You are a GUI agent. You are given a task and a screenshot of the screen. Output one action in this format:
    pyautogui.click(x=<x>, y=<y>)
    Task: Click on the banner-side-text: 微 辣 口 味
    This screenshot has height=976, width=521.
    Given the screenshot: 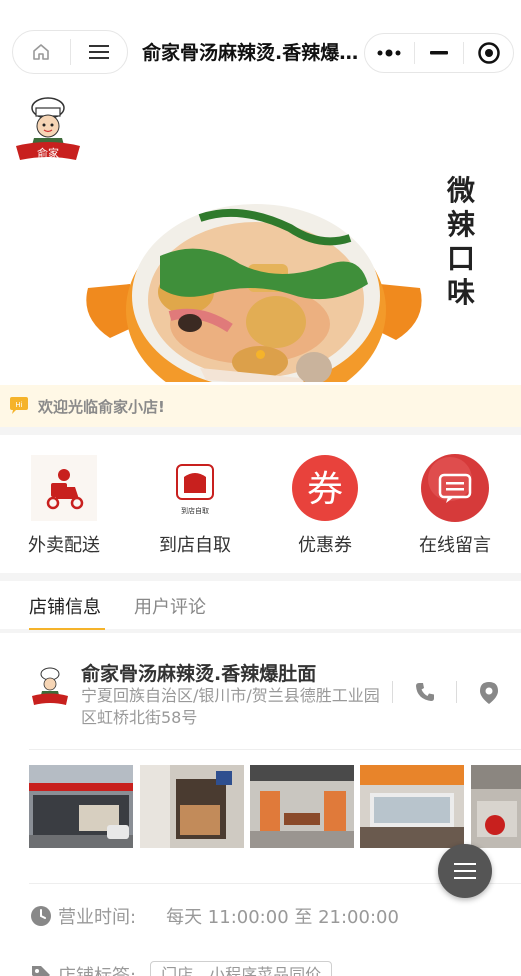 What is the action you would take?
    pyautogui.click(x=460, y=241)
    